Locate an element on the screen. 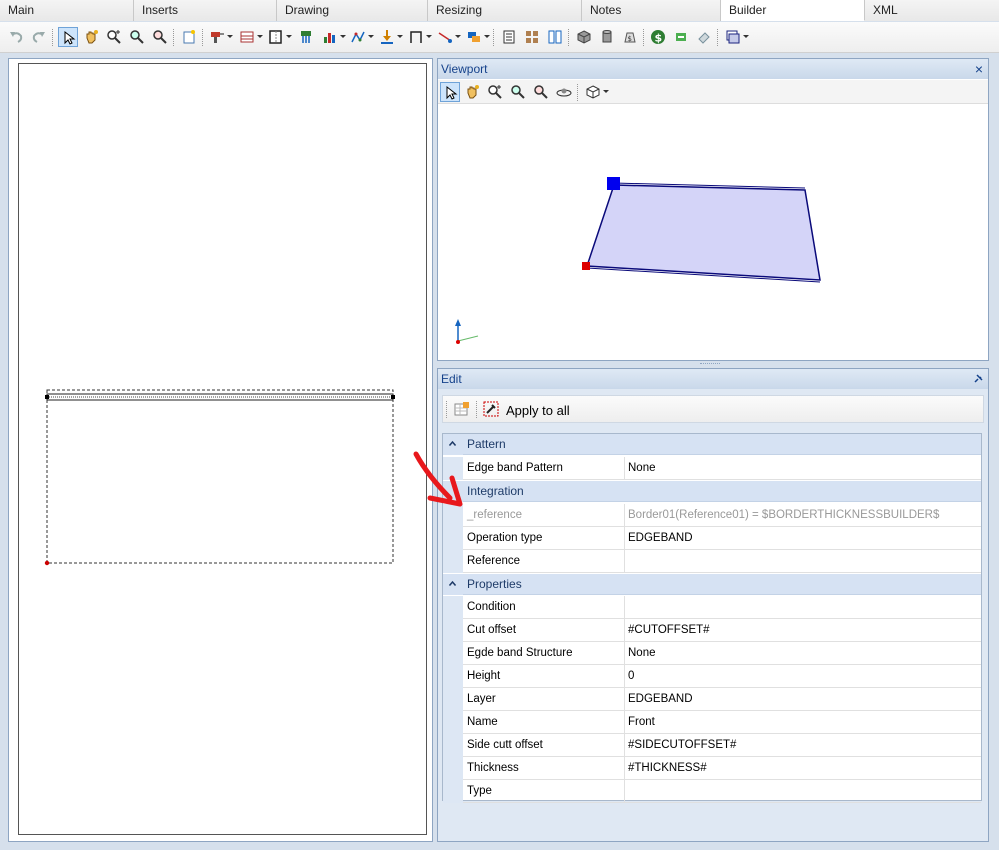 The image size is (999, 850). tab-inserts: Inserts is located at coordinates (205, 10).